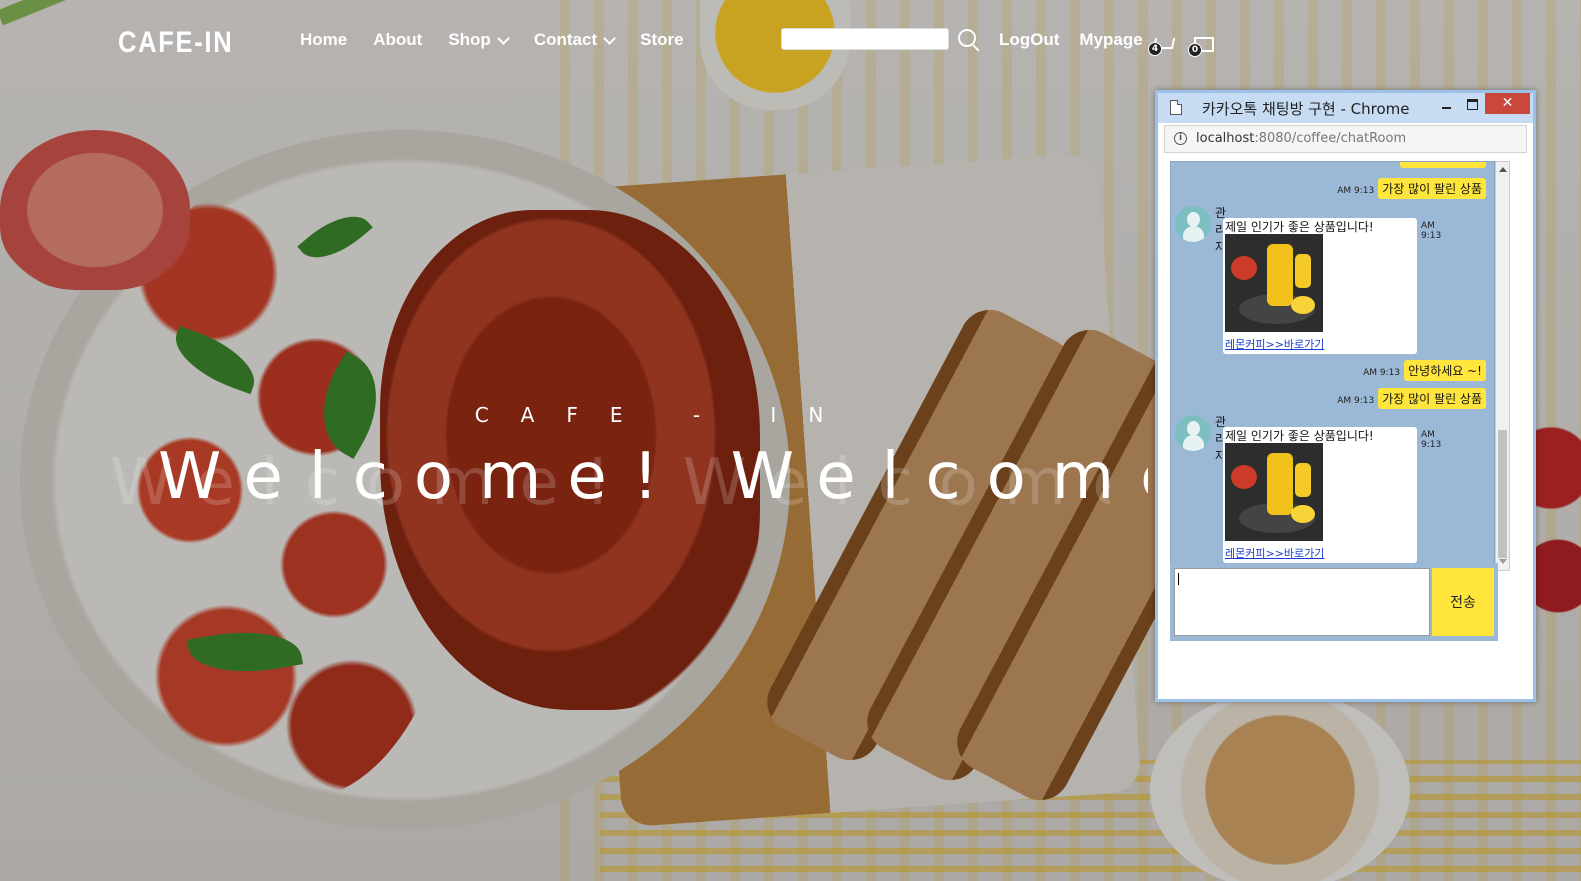 This screenshot has width=1581, height=881. What do you see at coordinates (1503, 561) in the screenshot?
I see `scroll-down-arrow-icon` at bounding box center [1503, 561].